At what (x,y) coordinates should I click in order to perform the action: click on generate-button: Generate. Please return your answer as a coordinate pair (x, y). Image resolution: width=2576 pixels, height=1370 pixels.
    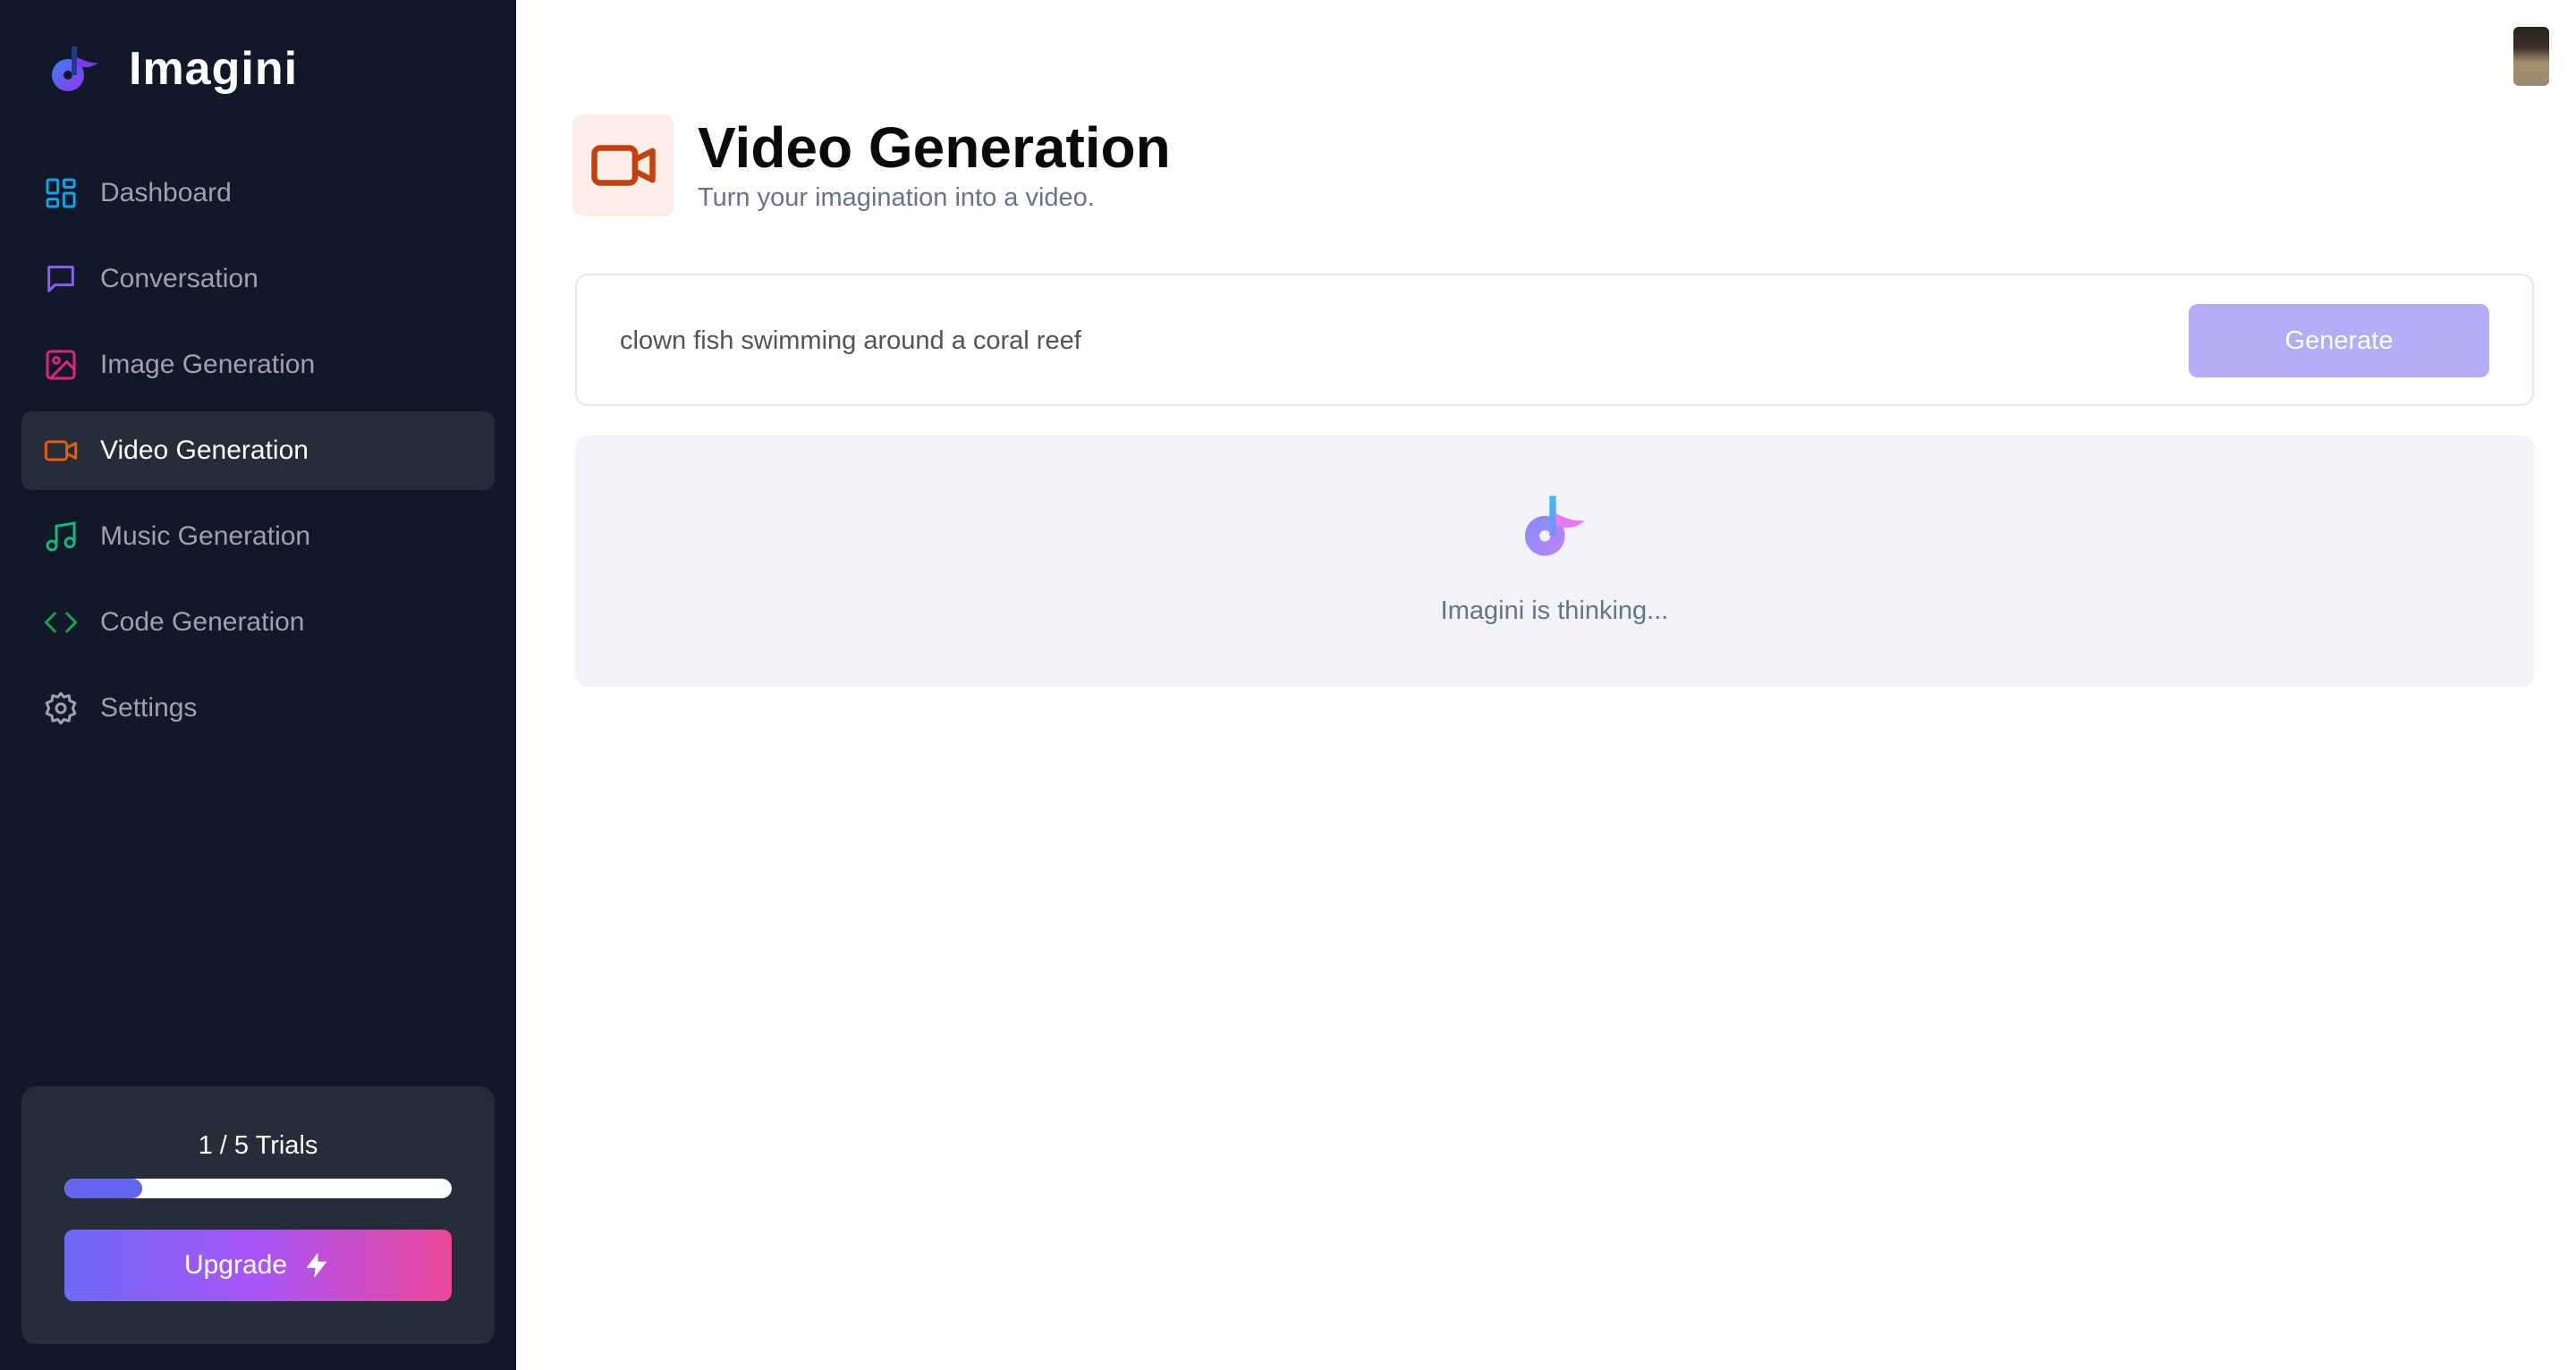
    Looking at the image, I should click on (2339, 340).